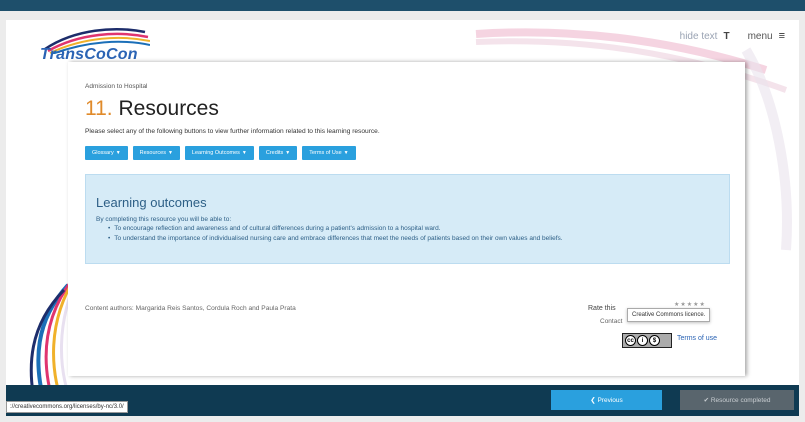 The image size is (805, 422). I want to click on learning-outcomes-button: Learning Outcomes ▼, so click(219, 153).